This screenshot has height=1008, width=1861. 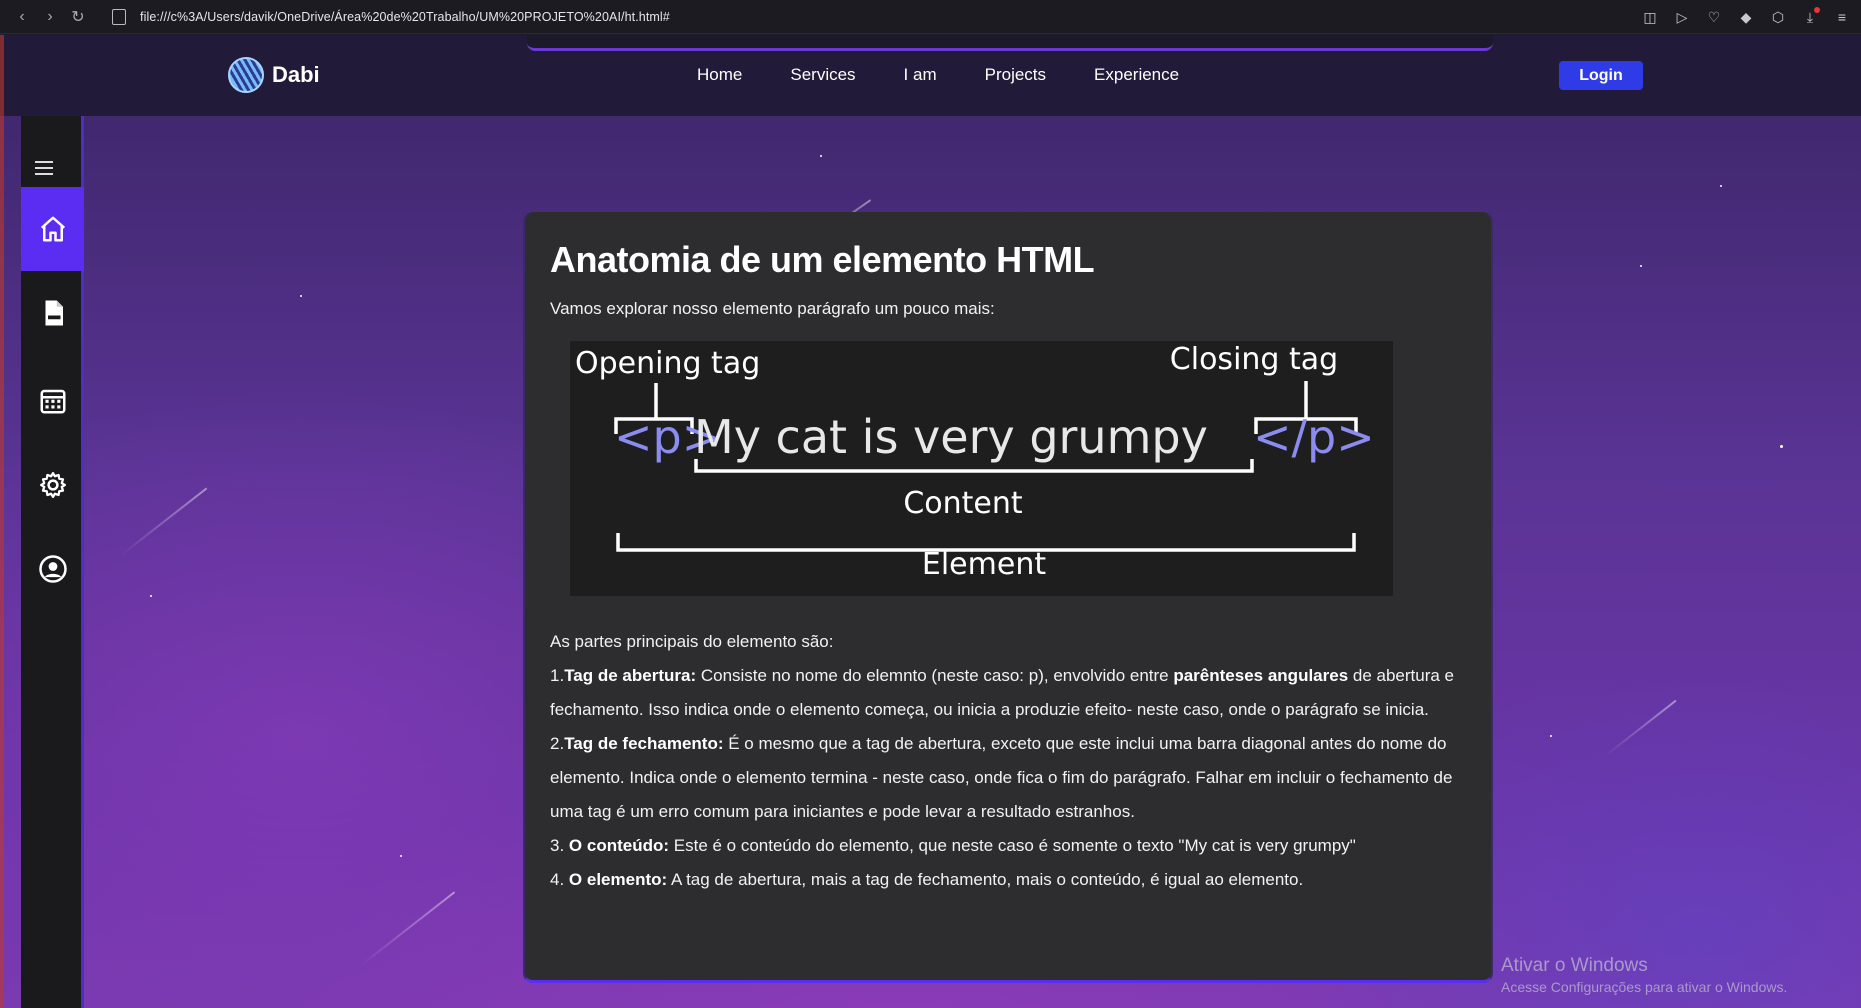 I want to click on sidebar-item-html, so click(x=52, y=313).